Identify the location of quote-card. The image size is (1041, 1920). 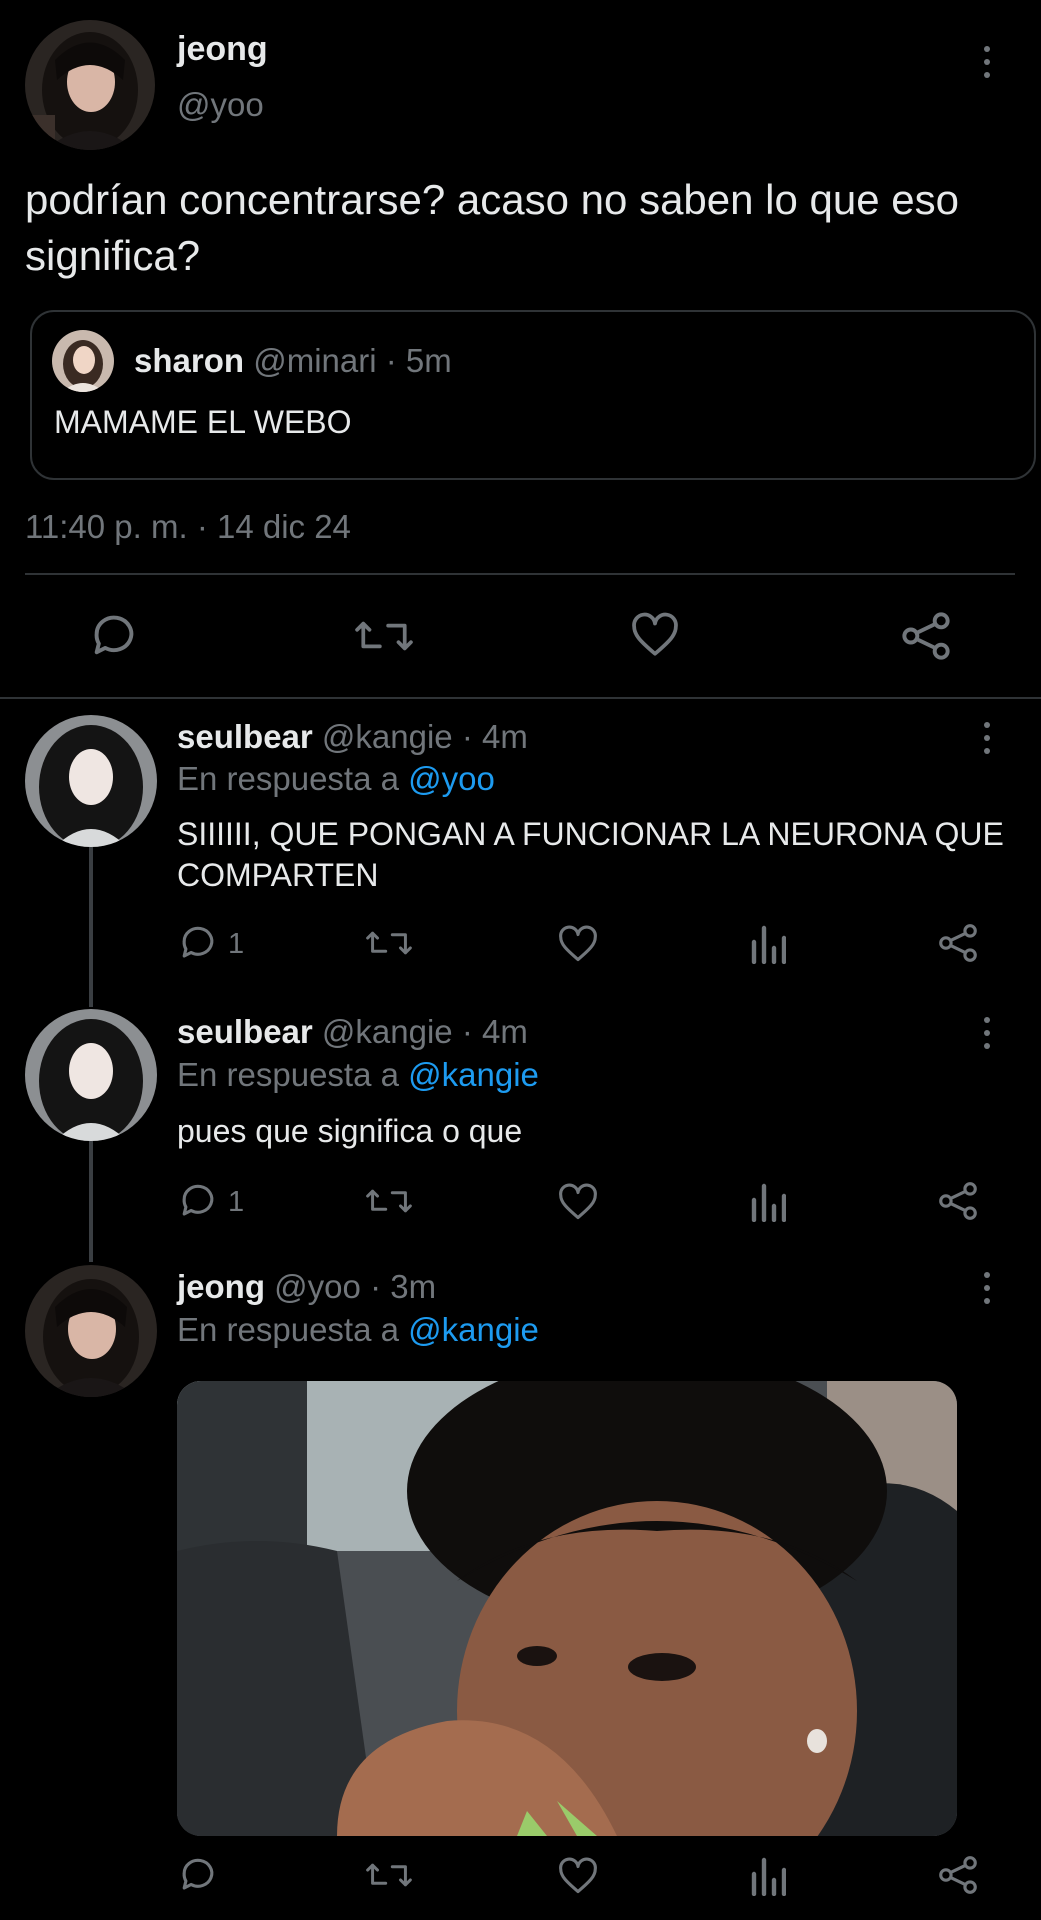
(533, 395).